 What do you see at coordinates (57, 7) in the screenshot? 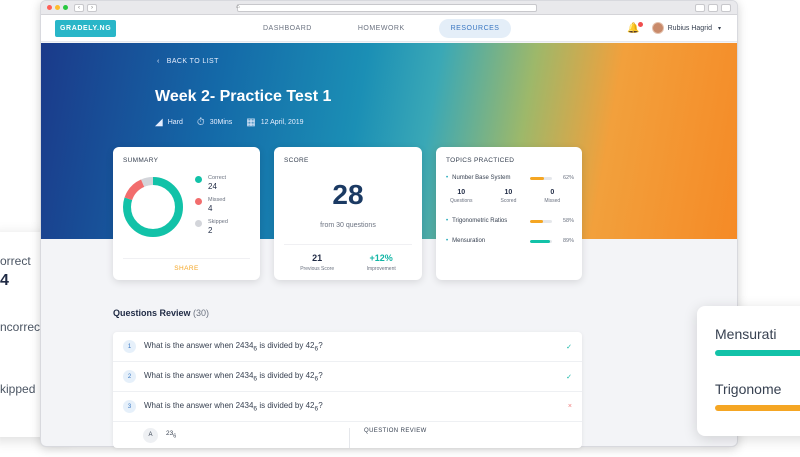
I see `minimize-window-icon` at bounding box center [57, 7].